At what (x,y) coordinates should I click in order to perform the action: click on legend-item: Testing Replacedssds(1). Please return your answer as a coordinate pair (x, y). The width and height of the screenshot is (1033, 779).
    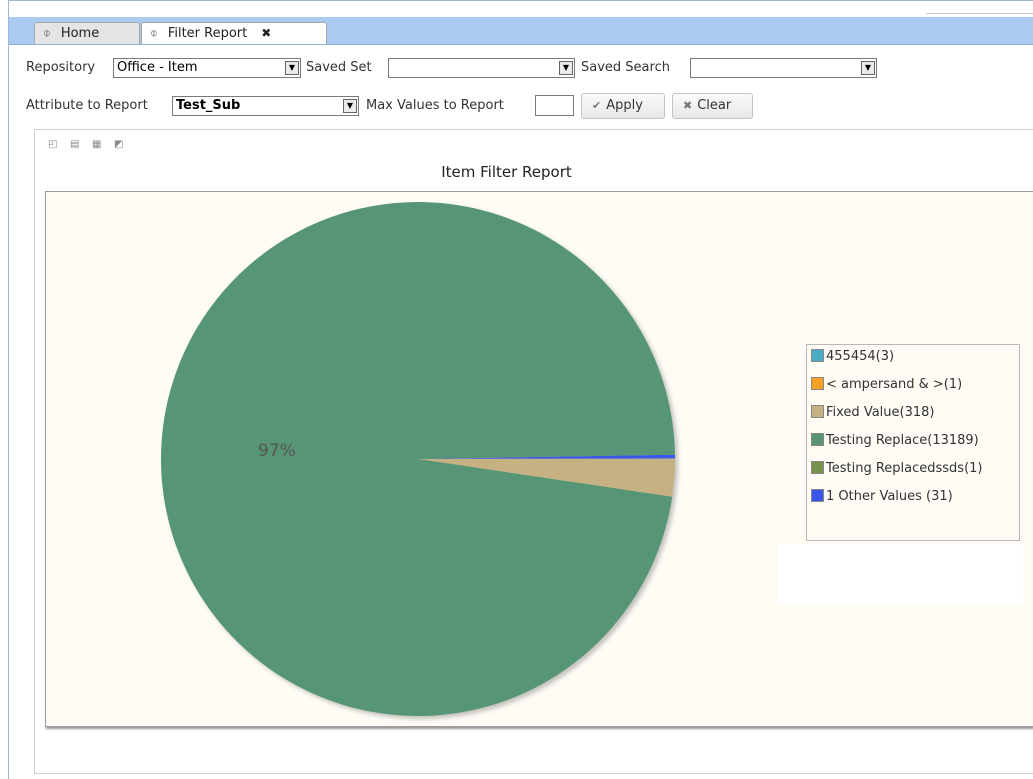
    Looking at the image, I should click on (897, 469).